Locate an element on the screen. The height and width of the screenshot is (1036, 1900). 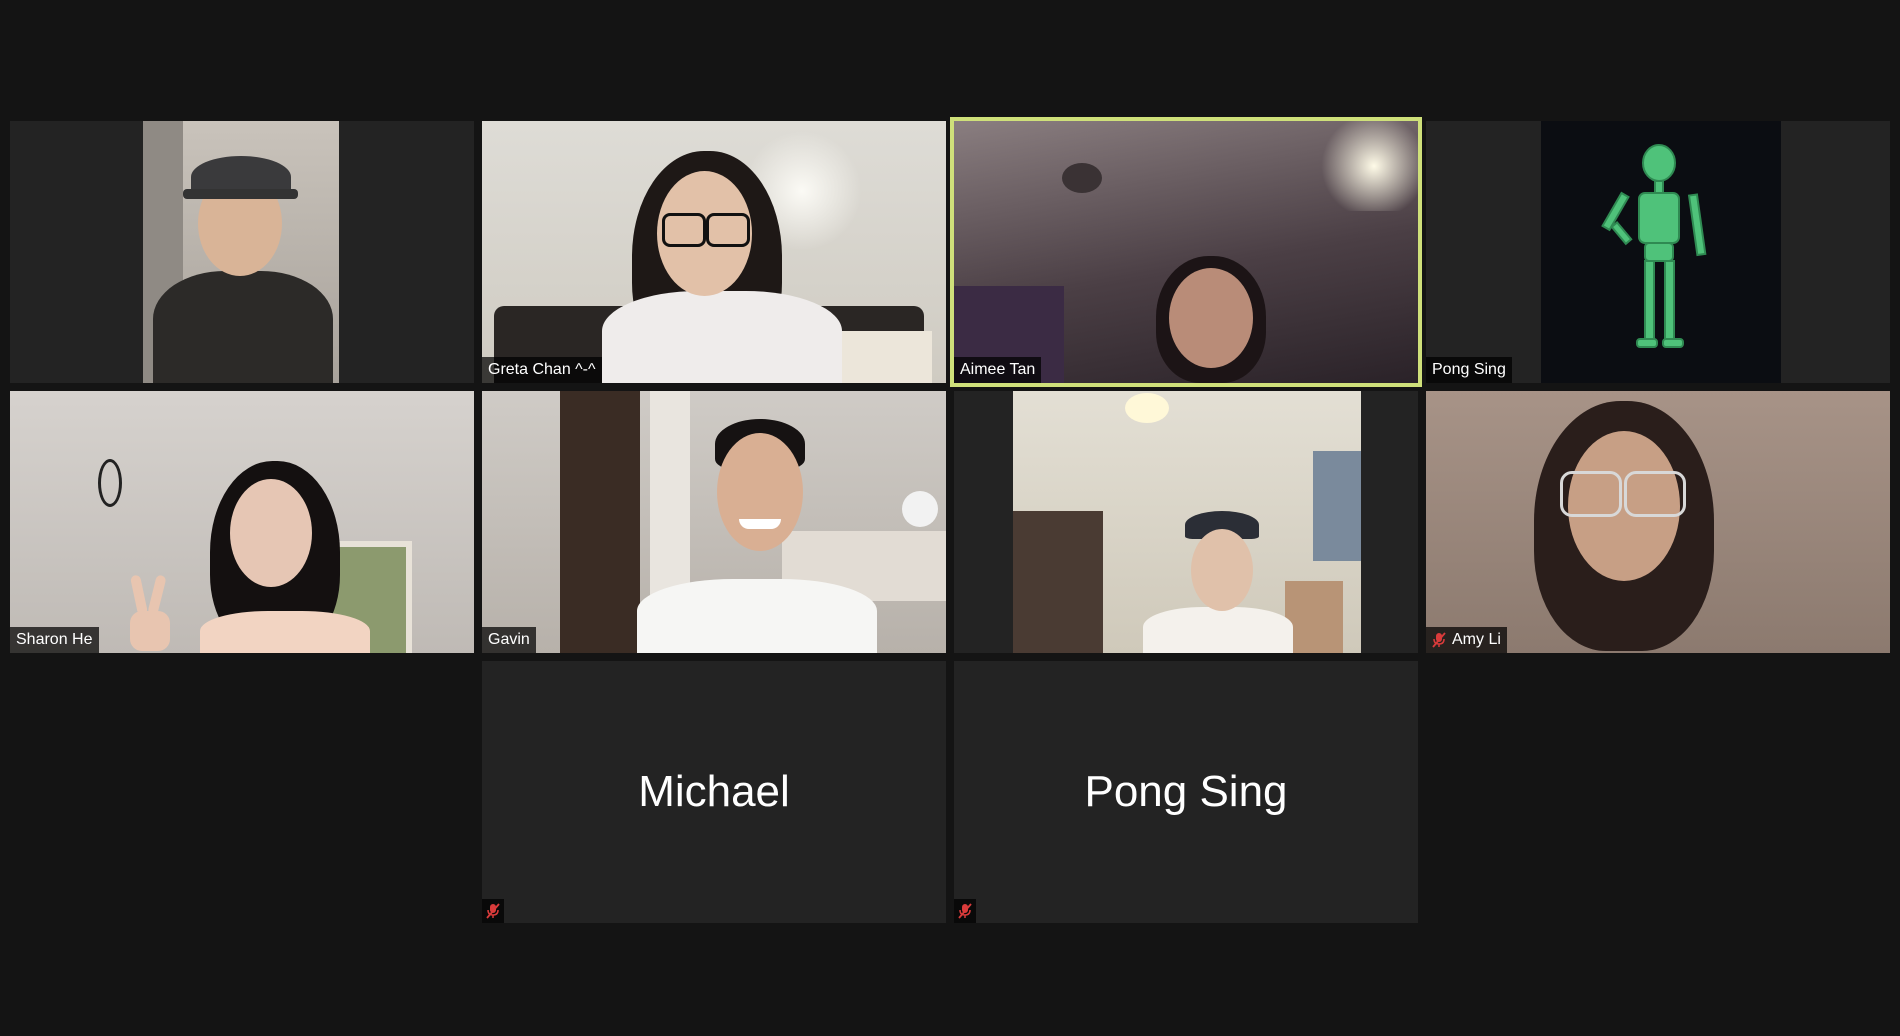
participant-tile-amy: Amy Li is located at coordinates (1658, 522).